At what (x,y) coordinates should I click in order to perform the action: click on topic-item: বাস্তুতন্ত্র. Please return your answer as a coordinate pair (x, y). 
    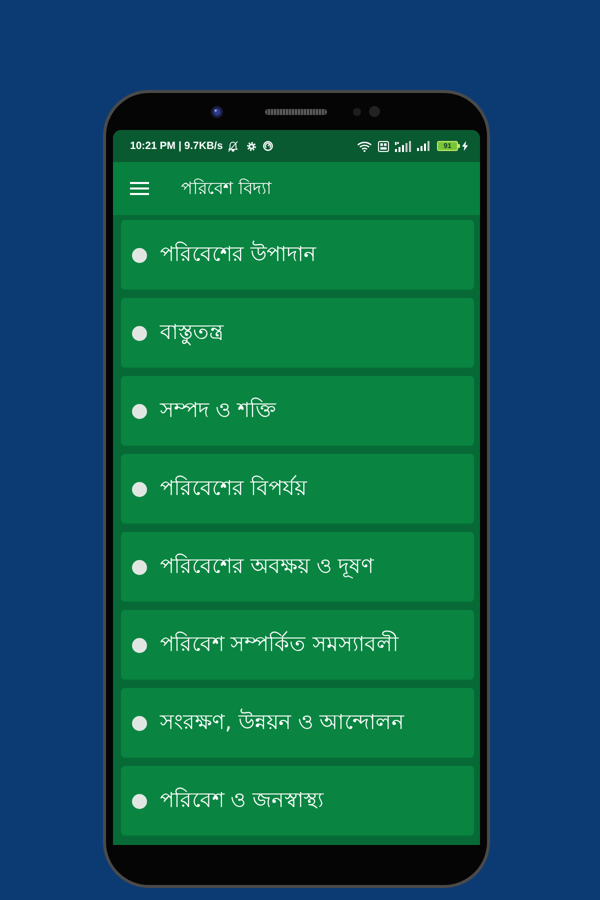
    Looking at the image, I should click on (297, 333).